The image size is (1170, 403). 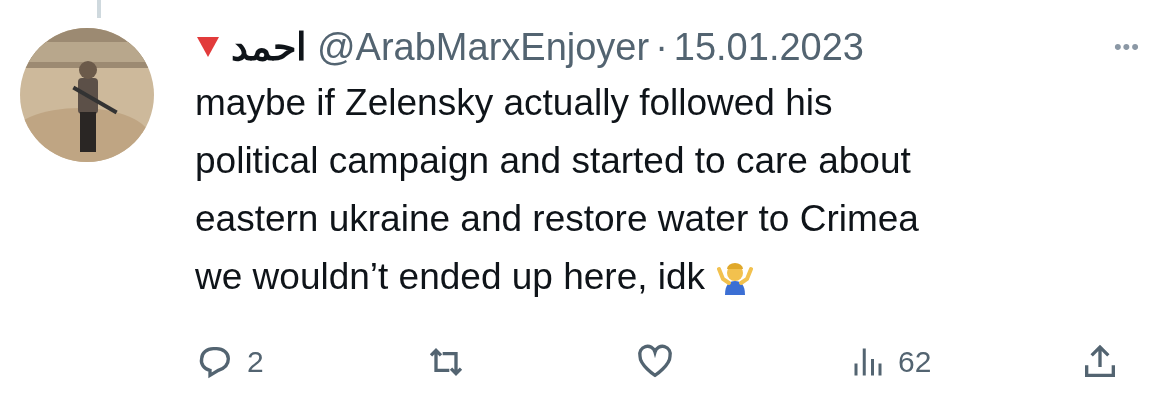 I want to click on reply-count: 2, so click(x=255, y=362).